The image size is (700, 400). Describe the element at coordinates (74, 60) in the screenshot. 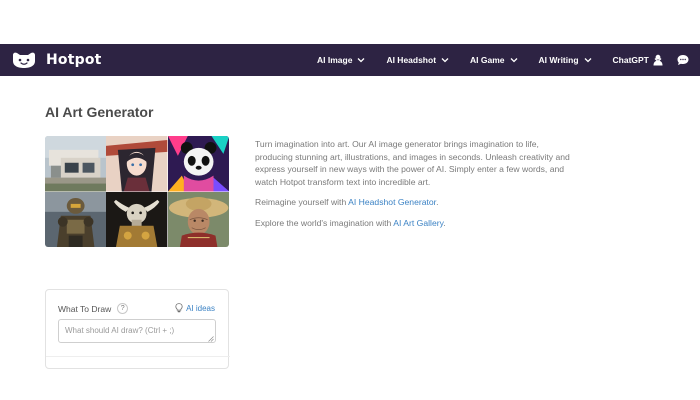

I see `brand-name: Hotpot` at that location.